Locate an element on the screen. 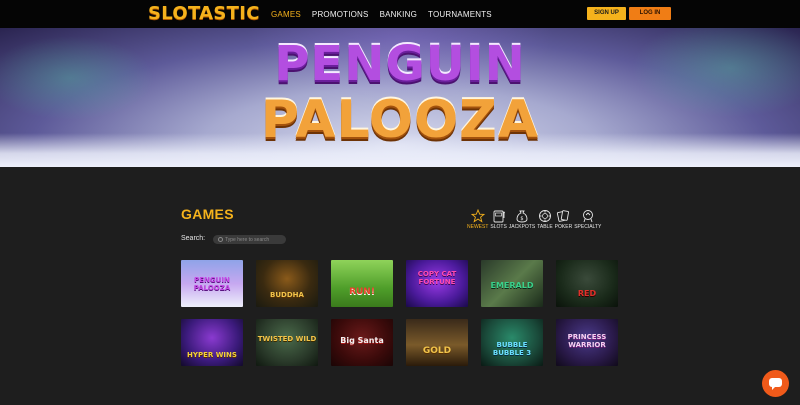 The image size is (800, 405). game-tile-emerald: EMERALD is located at coordinates (512, 283).